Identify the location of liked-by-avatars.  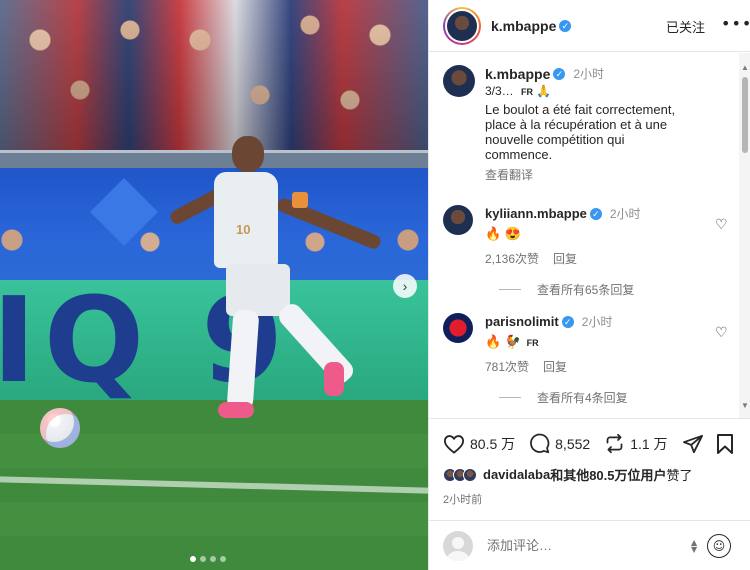
(460, 474).